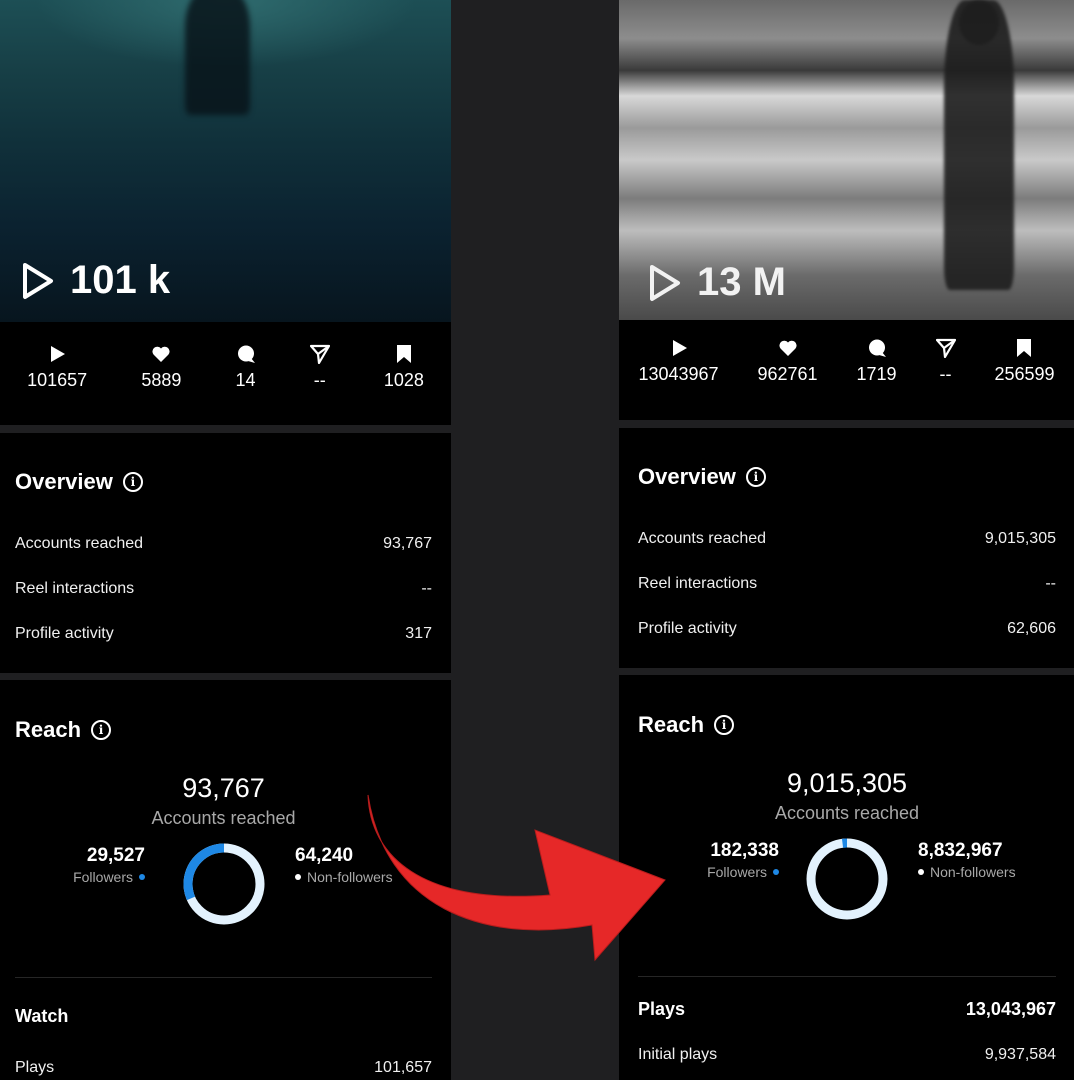  I want to click on stat-shares: --, so click(945, 379).